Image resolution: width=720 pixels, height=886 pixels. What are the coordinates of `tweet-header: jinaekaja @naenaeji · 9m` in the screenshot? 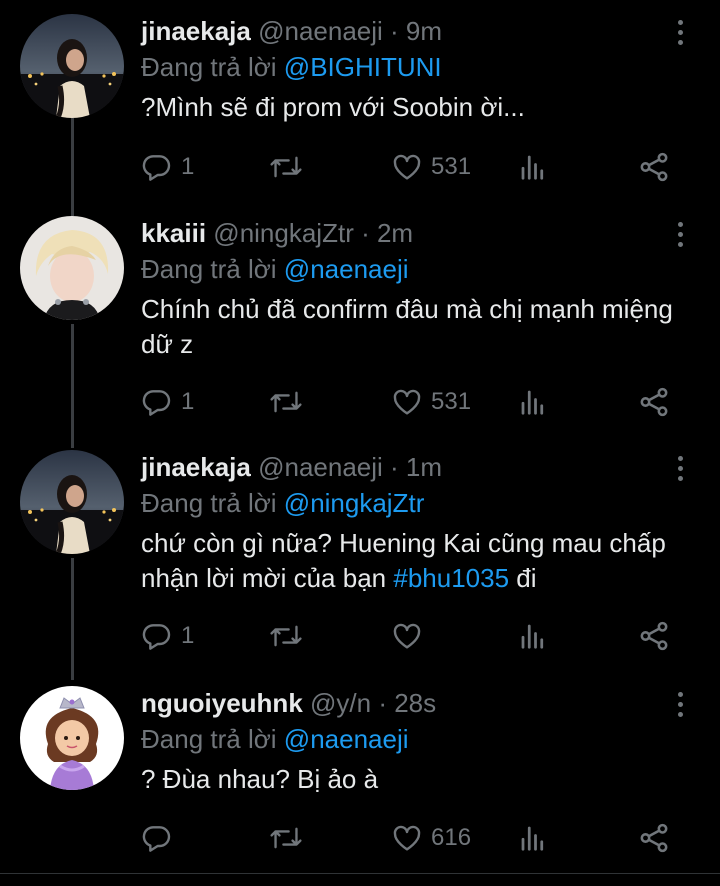 It's located at (420, 31).